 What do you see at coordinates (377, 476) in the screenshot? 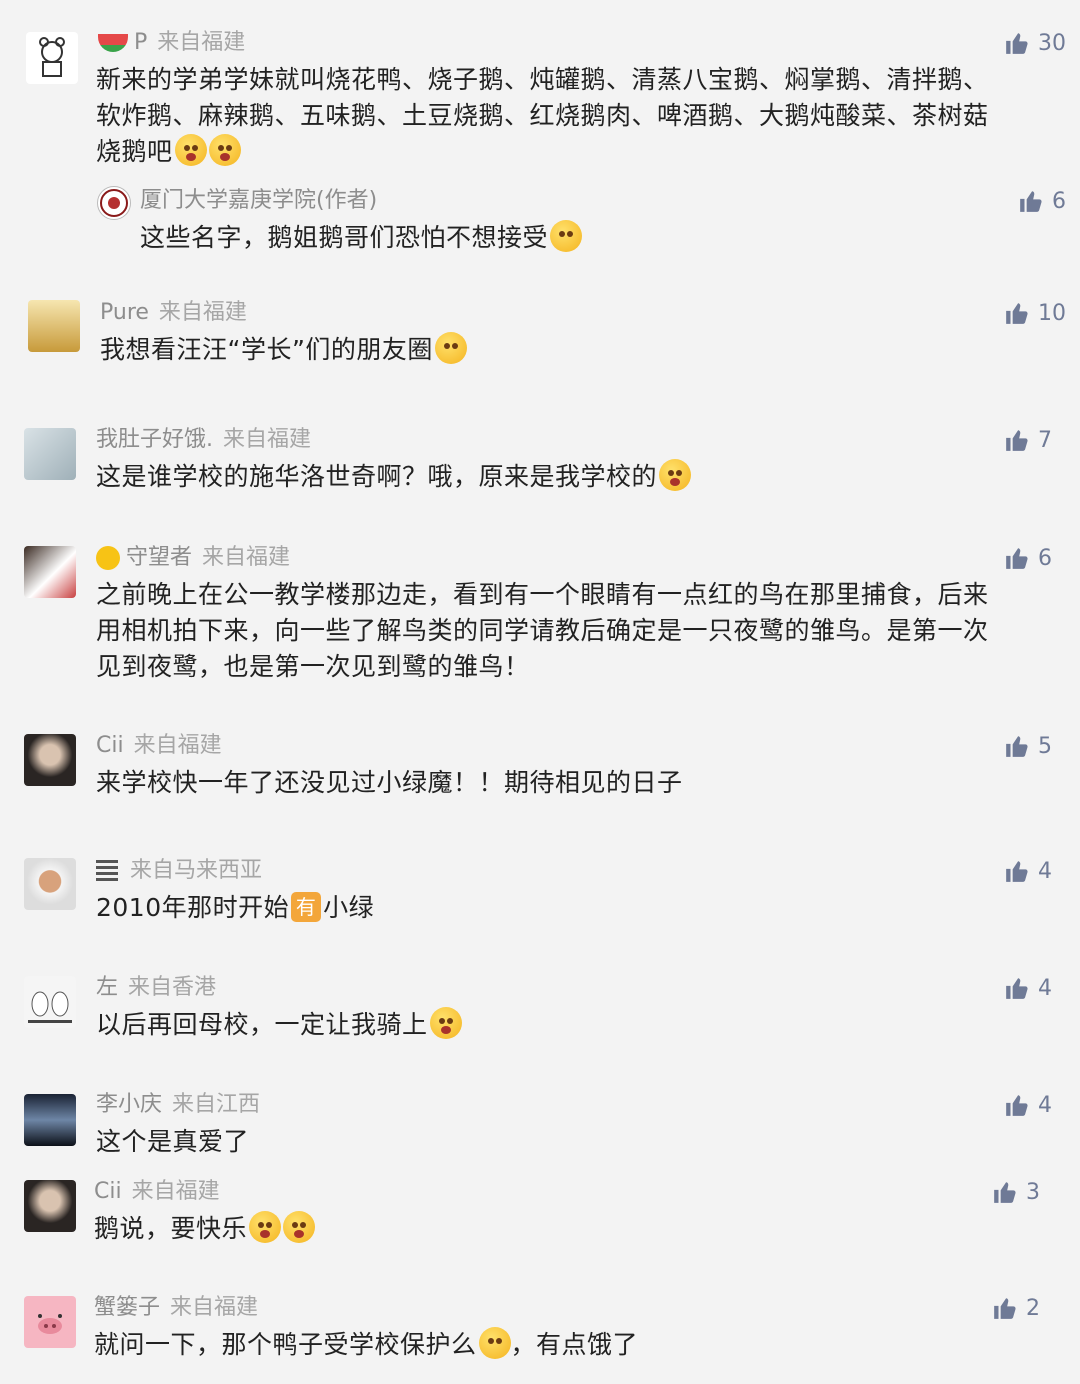
I see `comment-text-segment: 这是谁学校的施华洛世奇啊？哦，原来是我学校的` at bounding box center [377, 476].